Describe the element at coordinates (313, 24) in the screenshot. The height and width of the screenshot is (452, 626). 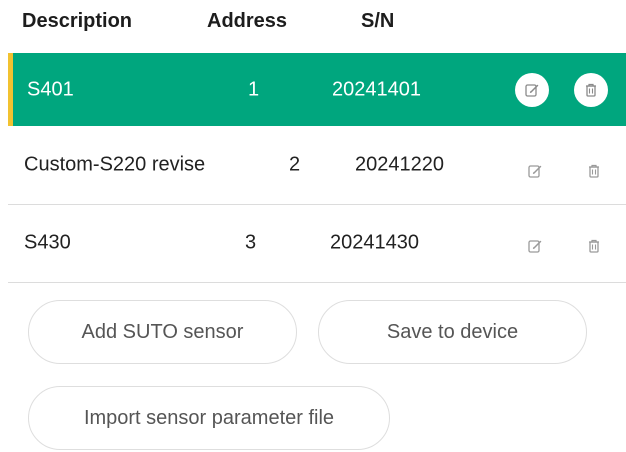
I see `table-header: Description Address S/N` at that location.